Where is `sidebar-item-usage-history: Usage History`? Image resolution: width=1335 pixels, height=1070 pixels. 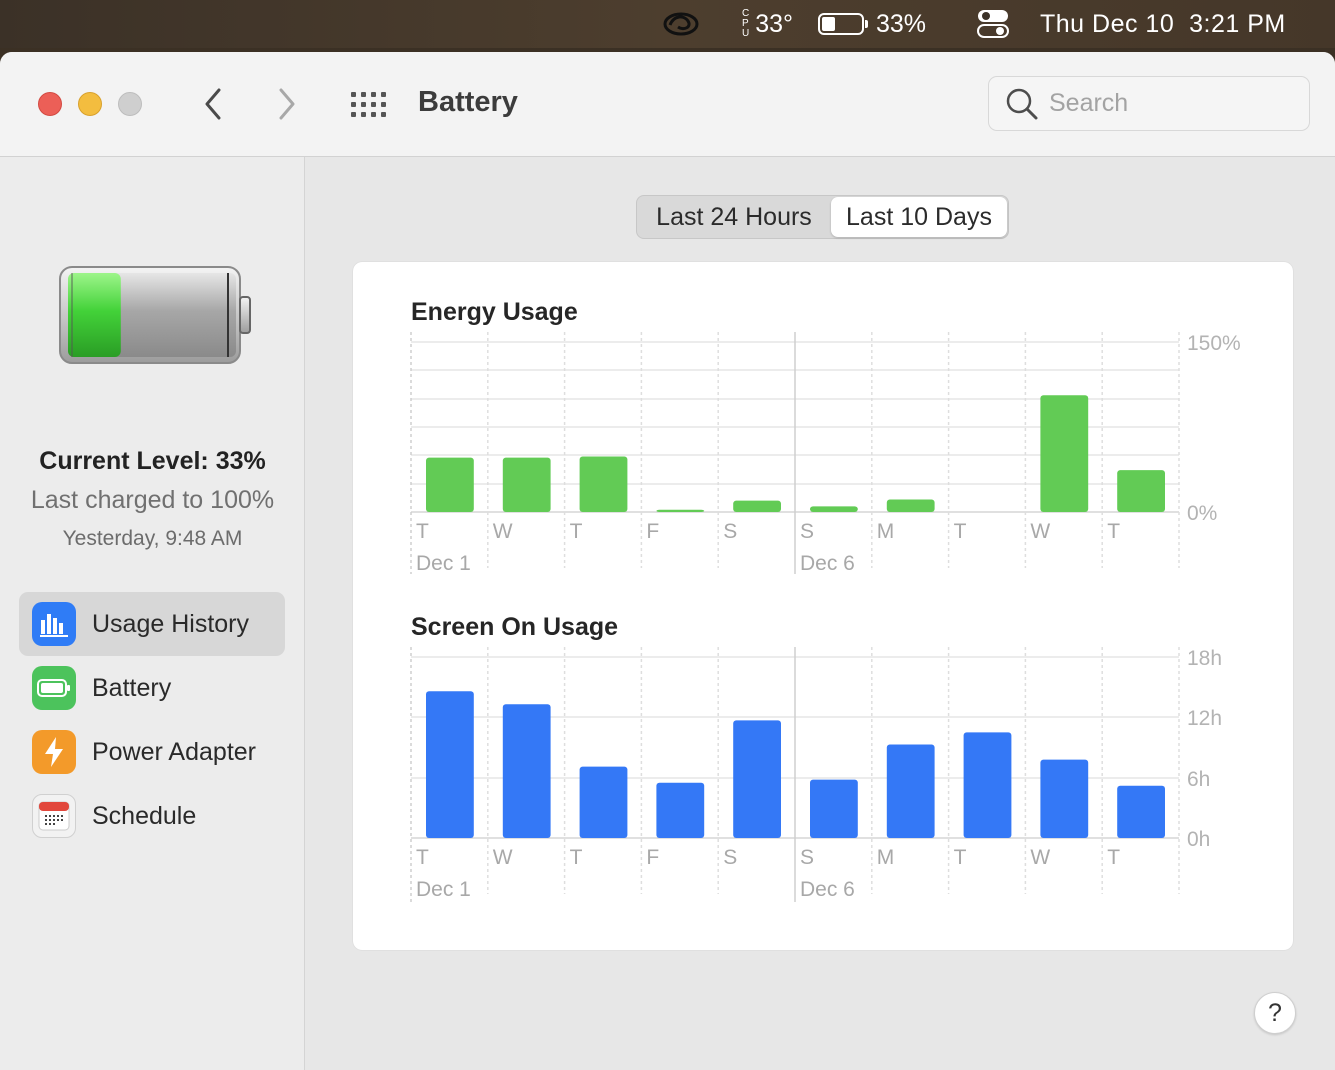
sidebar-item-usage-history: Usage History is located at coordinates (152, 624).